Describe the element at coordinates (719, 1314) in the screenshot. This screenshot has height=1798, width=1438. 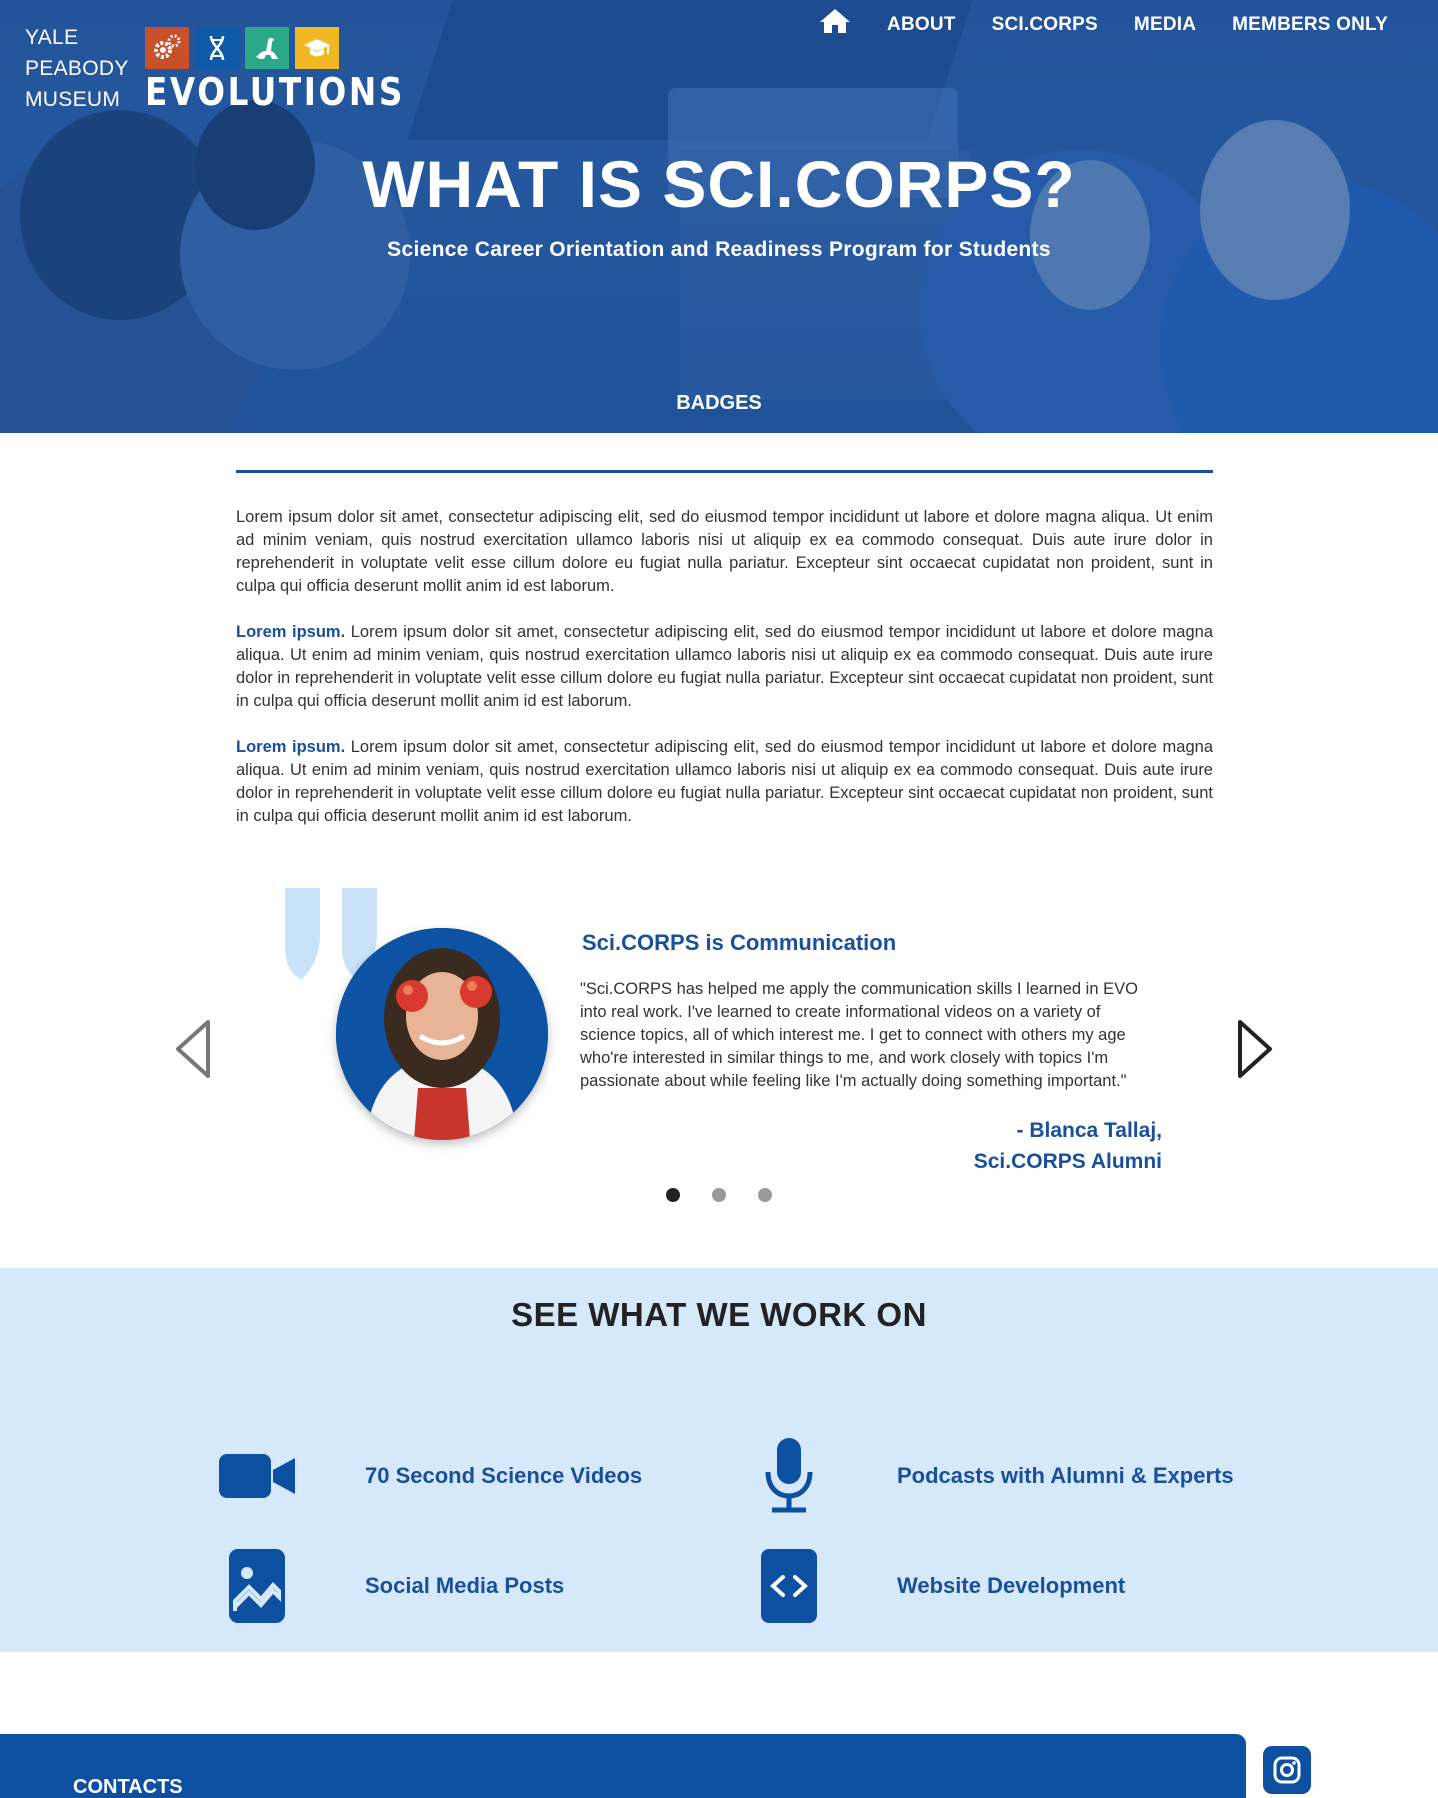
I see `work-section-title: SEE WHAT WE WORK ON` at that location.